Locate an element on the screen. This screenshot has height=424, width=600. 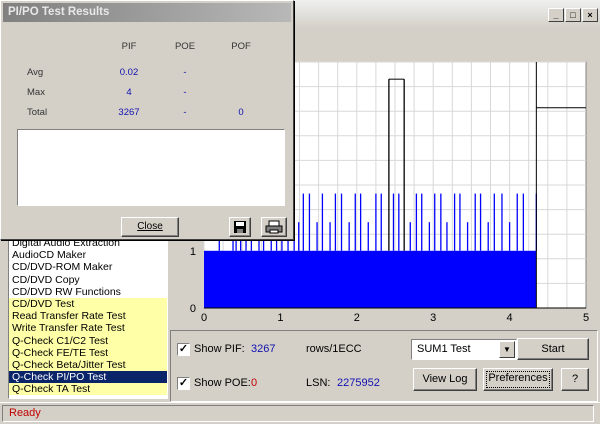
poe-value: 0 is located at coordinates (254, 383).